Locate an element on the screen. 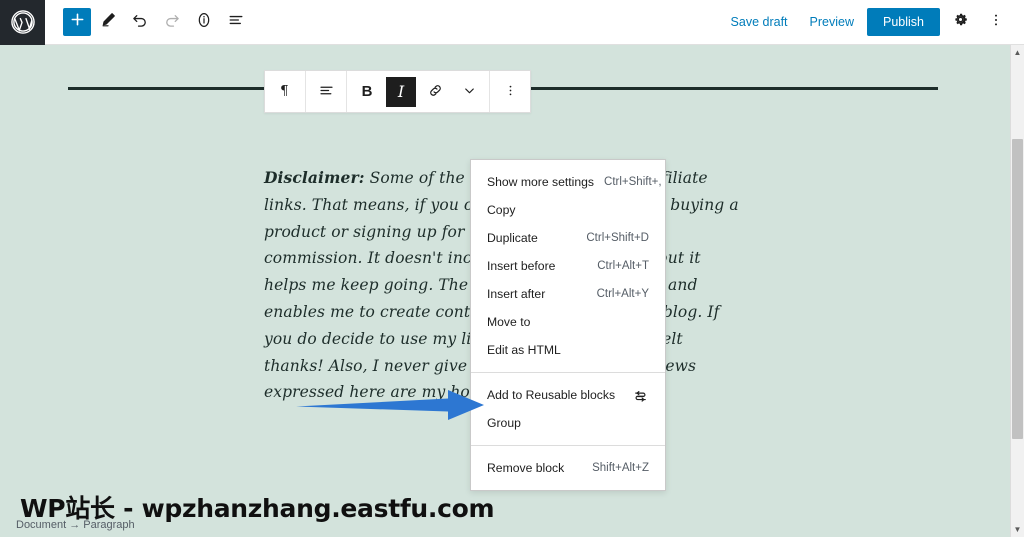 Image resolution: width=1024 pixels, height=537 pixels. info-circle-icon is located at coordinates (204, 22).